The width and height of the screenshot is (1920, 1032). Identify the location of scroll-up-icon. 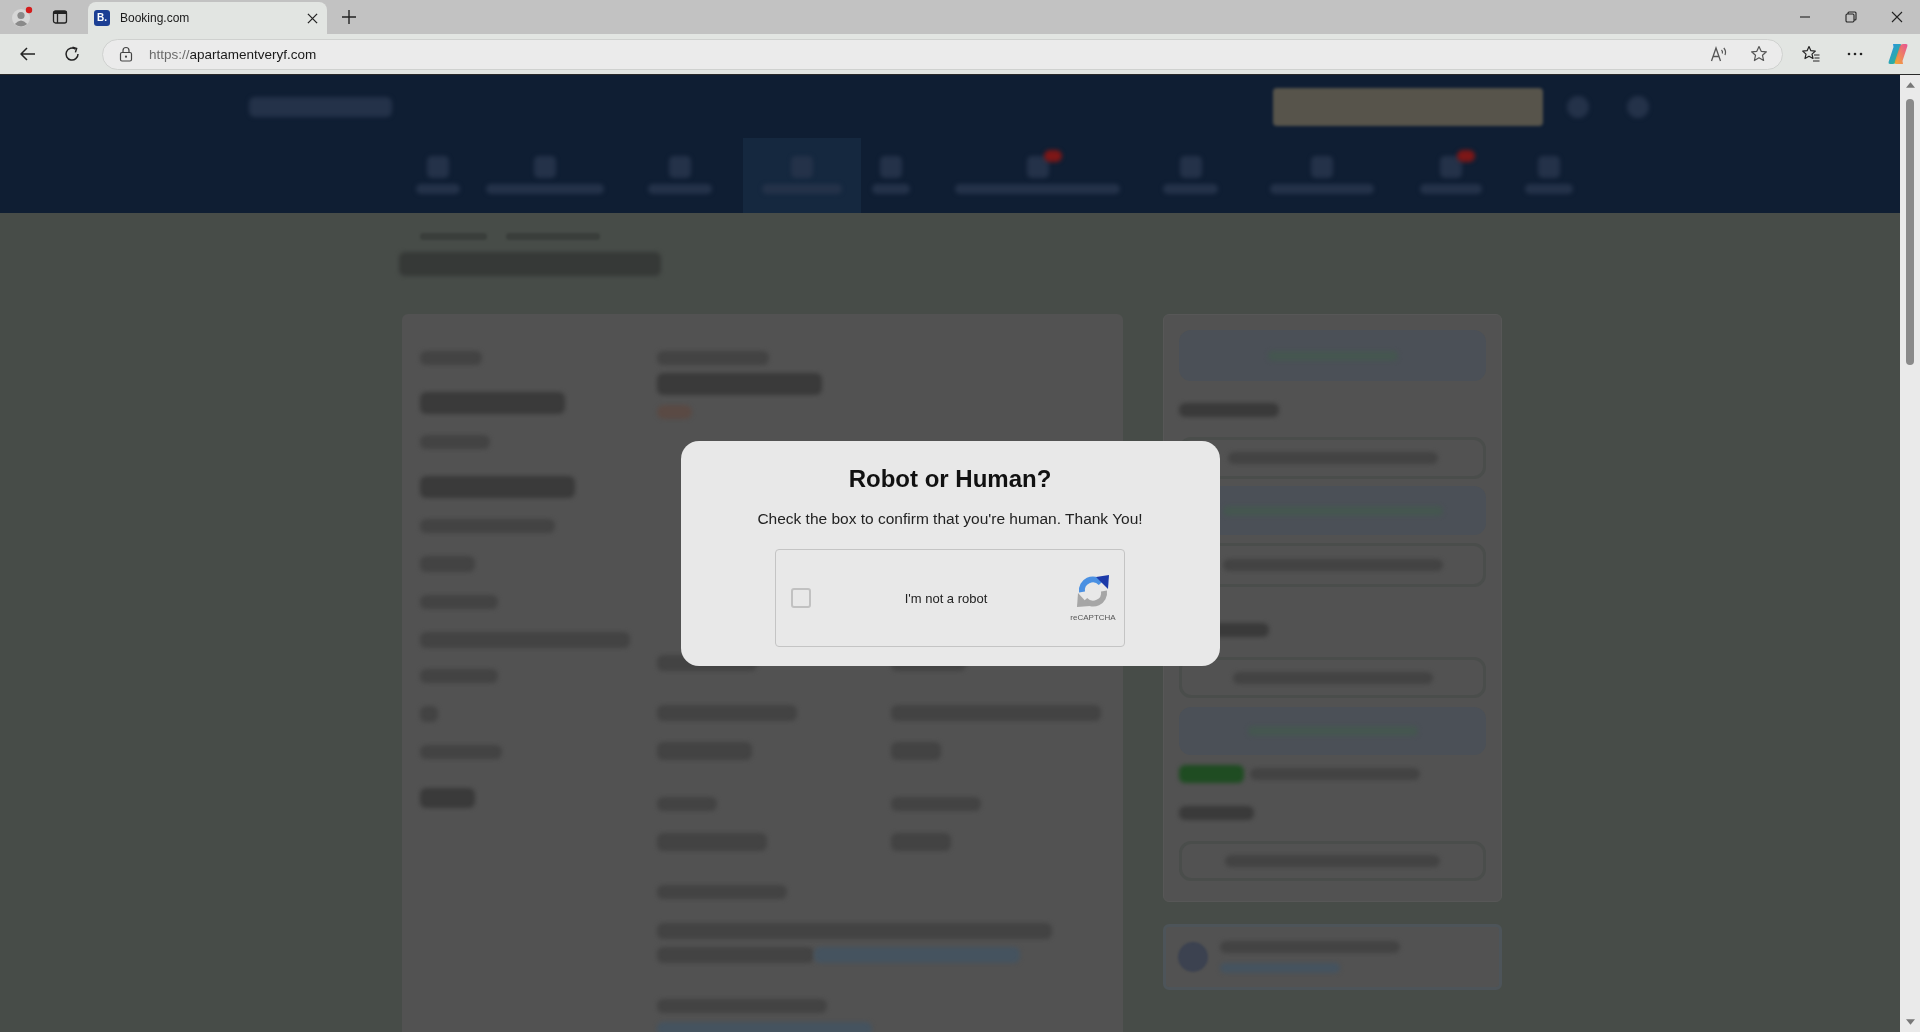
(1910, 85).